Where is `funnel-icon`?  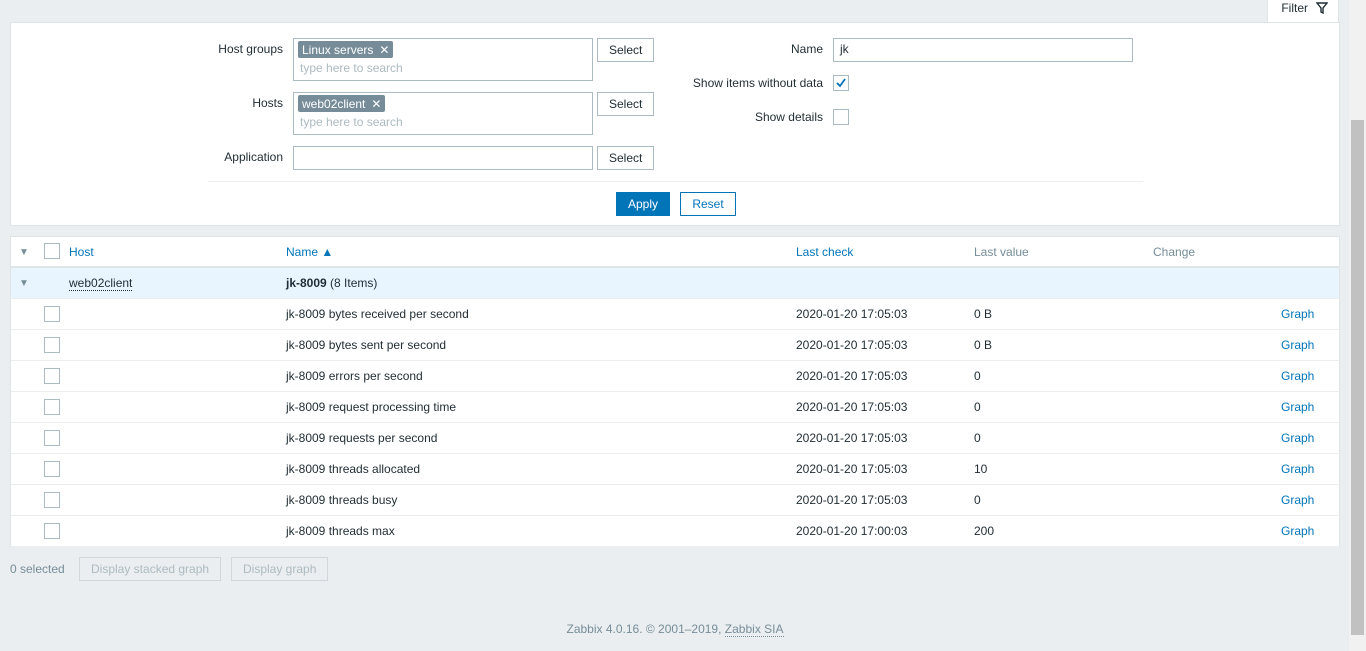
funnel-icon is located at coordinates (1322, 7).